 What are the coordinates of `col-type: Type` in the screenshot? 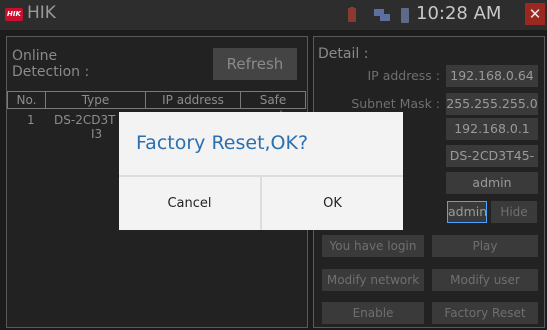 It's located at (96, 100).